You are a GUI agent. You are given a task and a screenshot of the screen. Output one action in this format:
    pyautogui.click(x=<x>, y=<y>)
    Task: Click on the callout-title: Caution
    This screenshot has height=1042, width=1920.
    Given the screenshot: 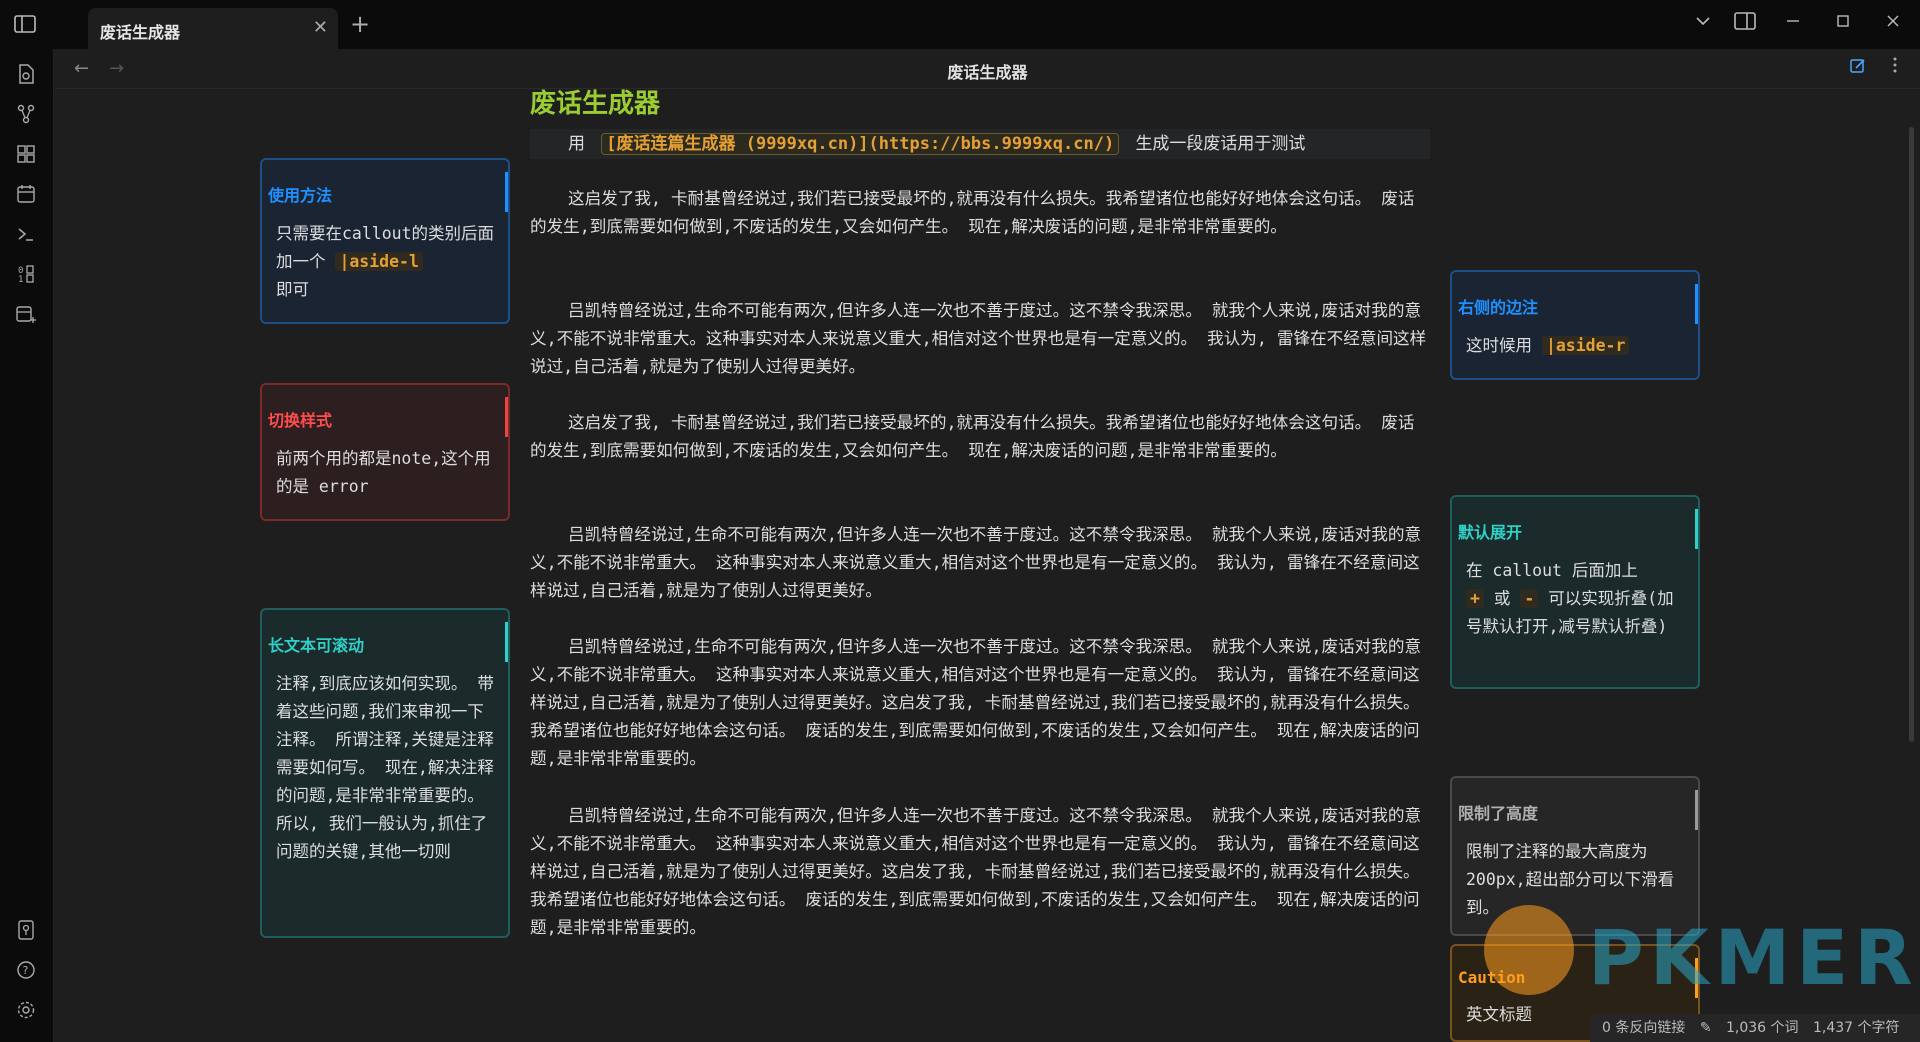 What is the action you would take?
    pyautogui.click(x=1492, y=977)
    